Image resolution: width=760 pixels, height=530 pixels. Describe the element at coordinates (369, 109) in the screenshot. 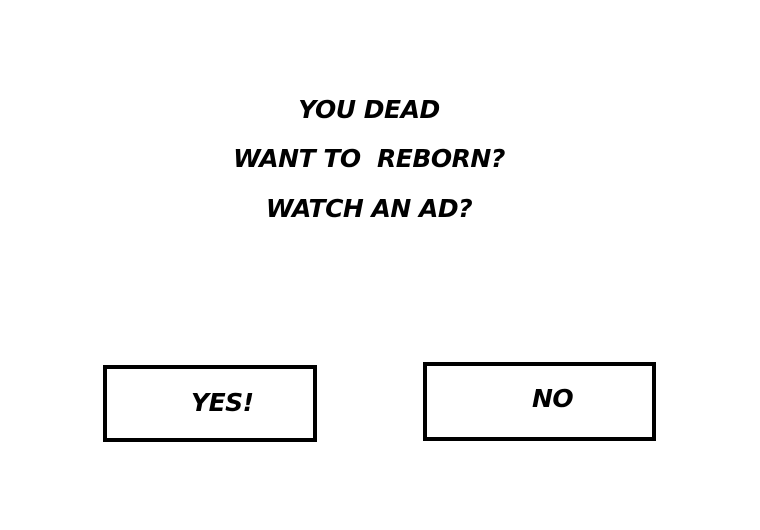

I see `death-message: YOU DEAD` at that location.